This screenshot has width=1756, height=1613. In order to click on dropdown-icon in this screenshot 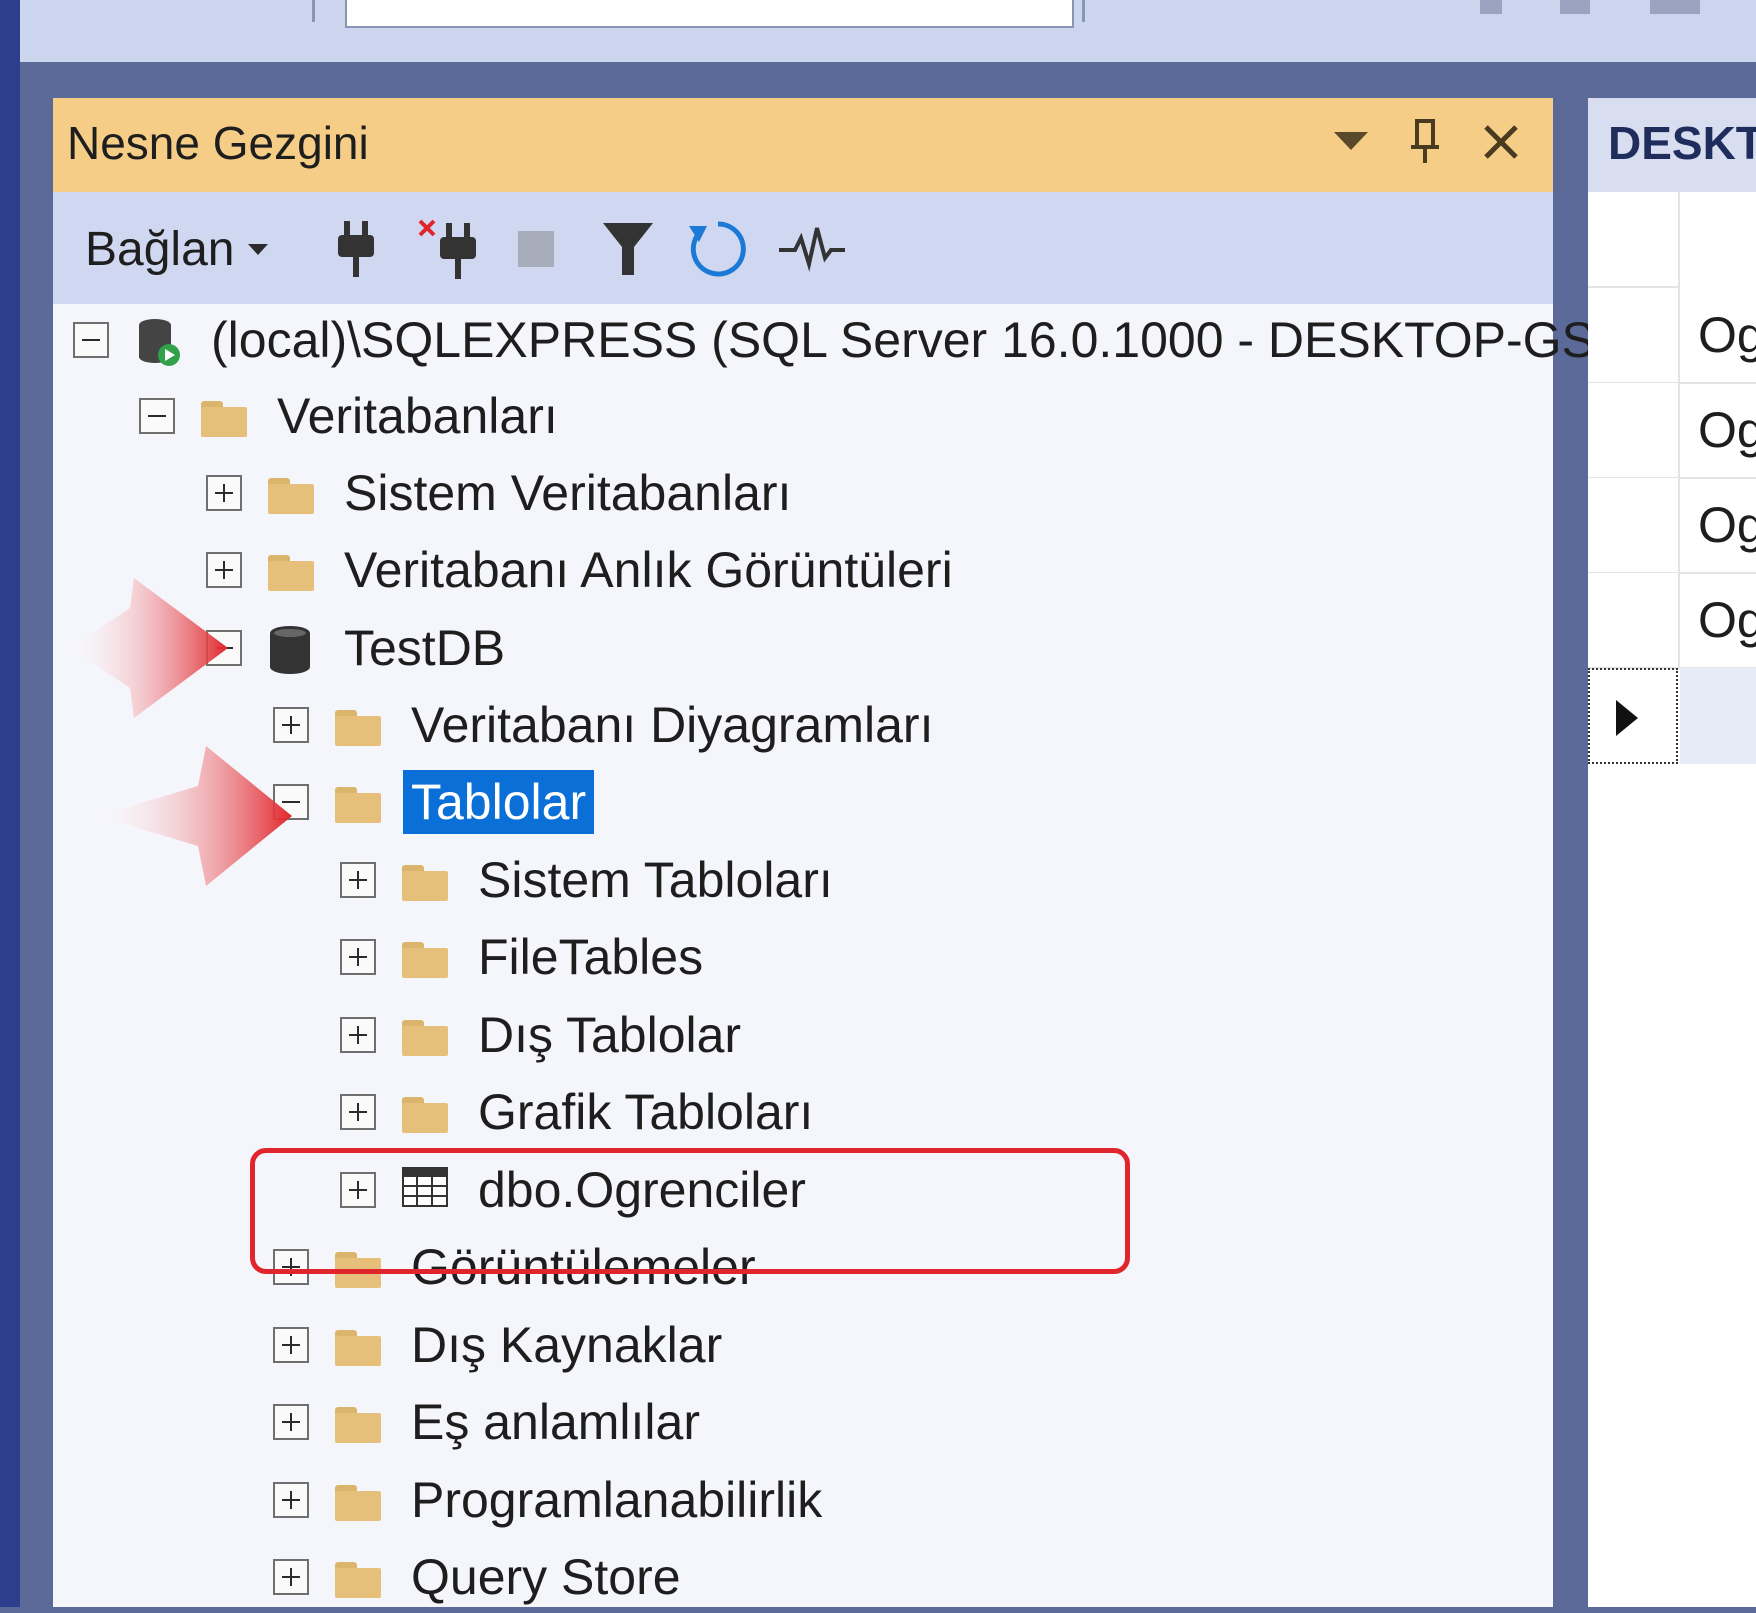, I will do `click(1351, 142)`.